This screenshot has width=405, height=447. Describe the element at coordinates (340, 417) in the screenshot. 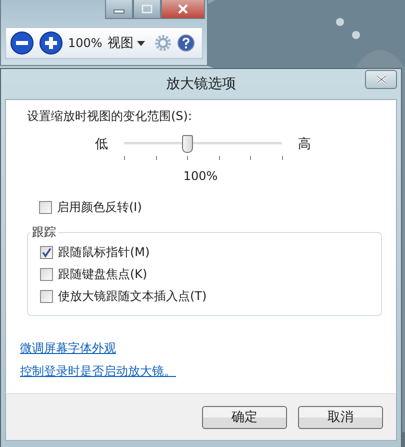

I see `cancel-button: 取消` at that location.